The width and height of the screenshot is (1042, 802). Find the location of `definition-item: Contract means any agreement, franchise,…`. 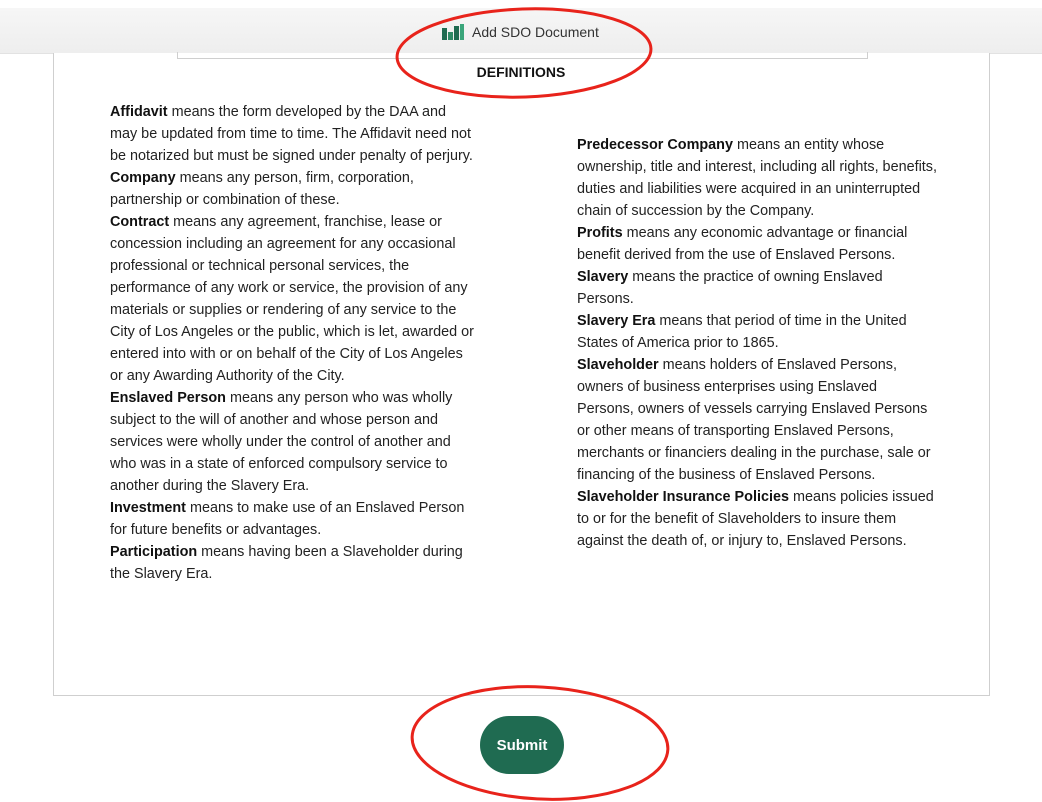

definition-item: Contract means any agreement, franchise,… is located at coordinates (292, 299).